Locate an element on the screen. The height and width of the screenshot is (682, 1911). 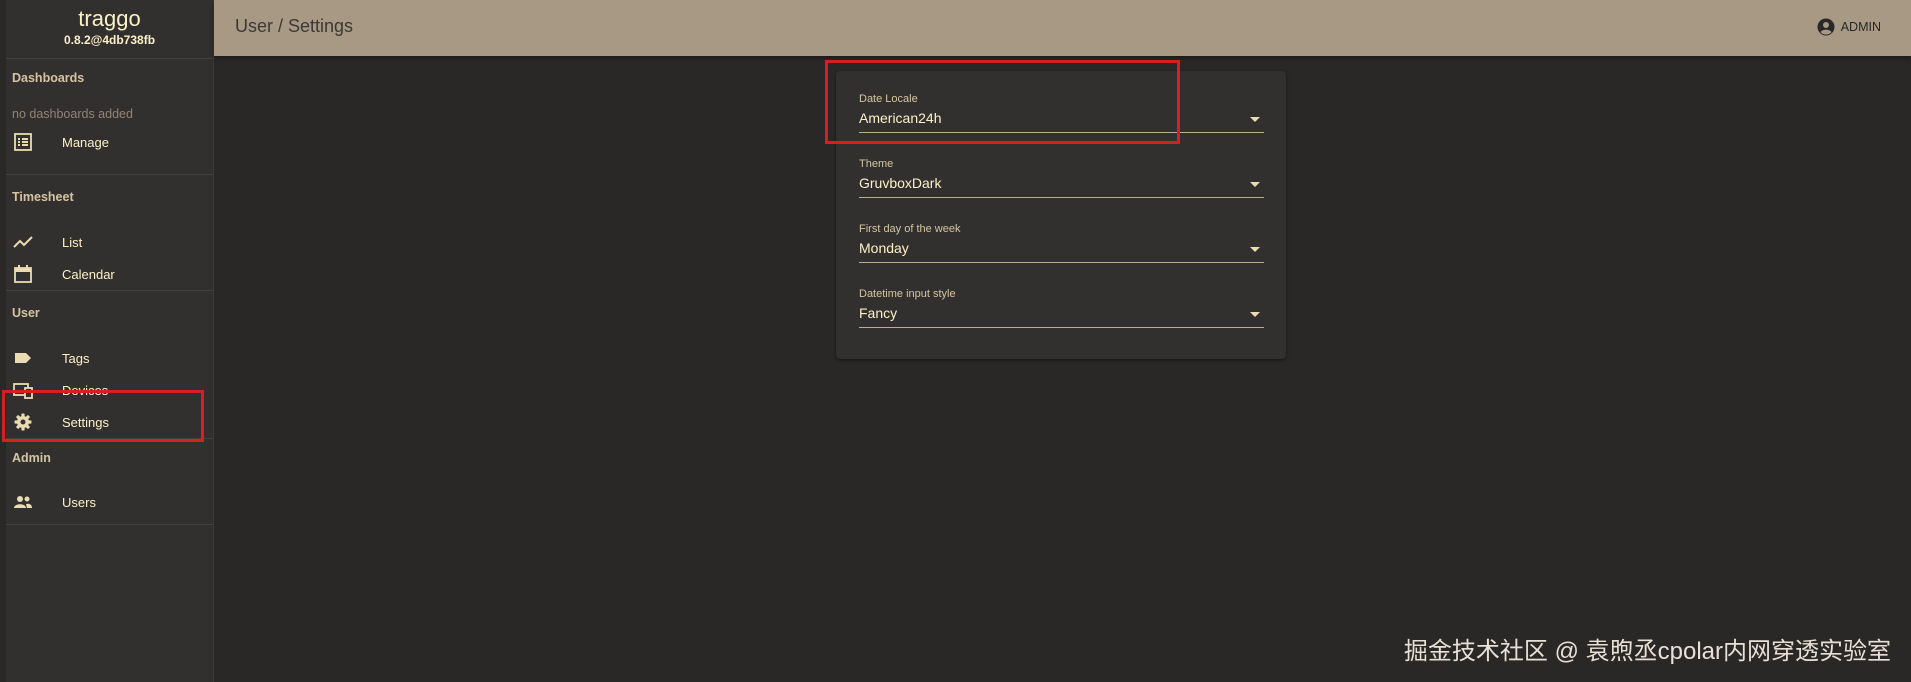
field-label: Datetime input style is located at coordinates (907, 294).